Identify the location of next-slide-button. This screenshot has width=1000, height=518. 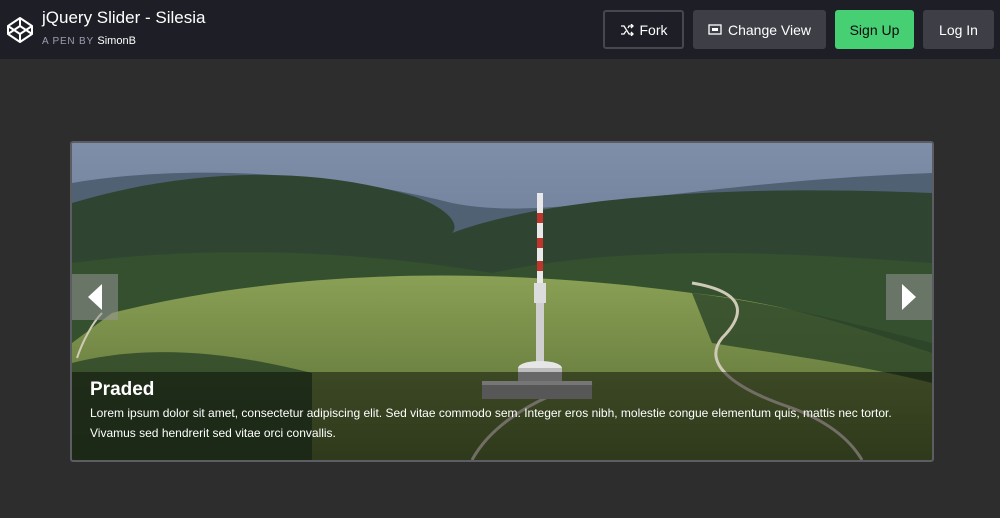
(909, 297).